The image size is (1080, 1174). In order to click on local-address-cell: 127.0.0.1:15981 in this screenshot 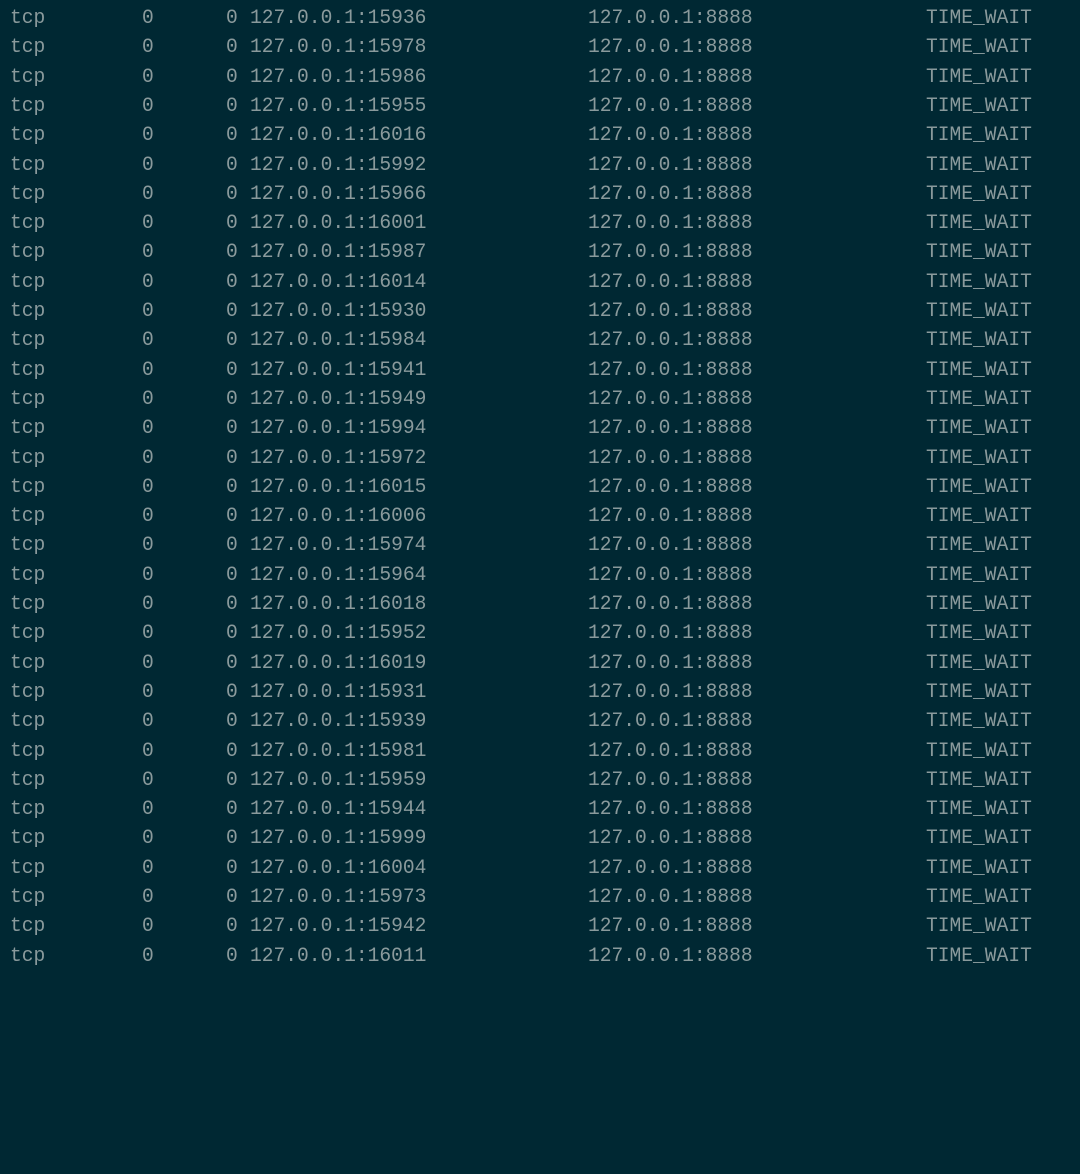, I will do `click(338, 751)`.